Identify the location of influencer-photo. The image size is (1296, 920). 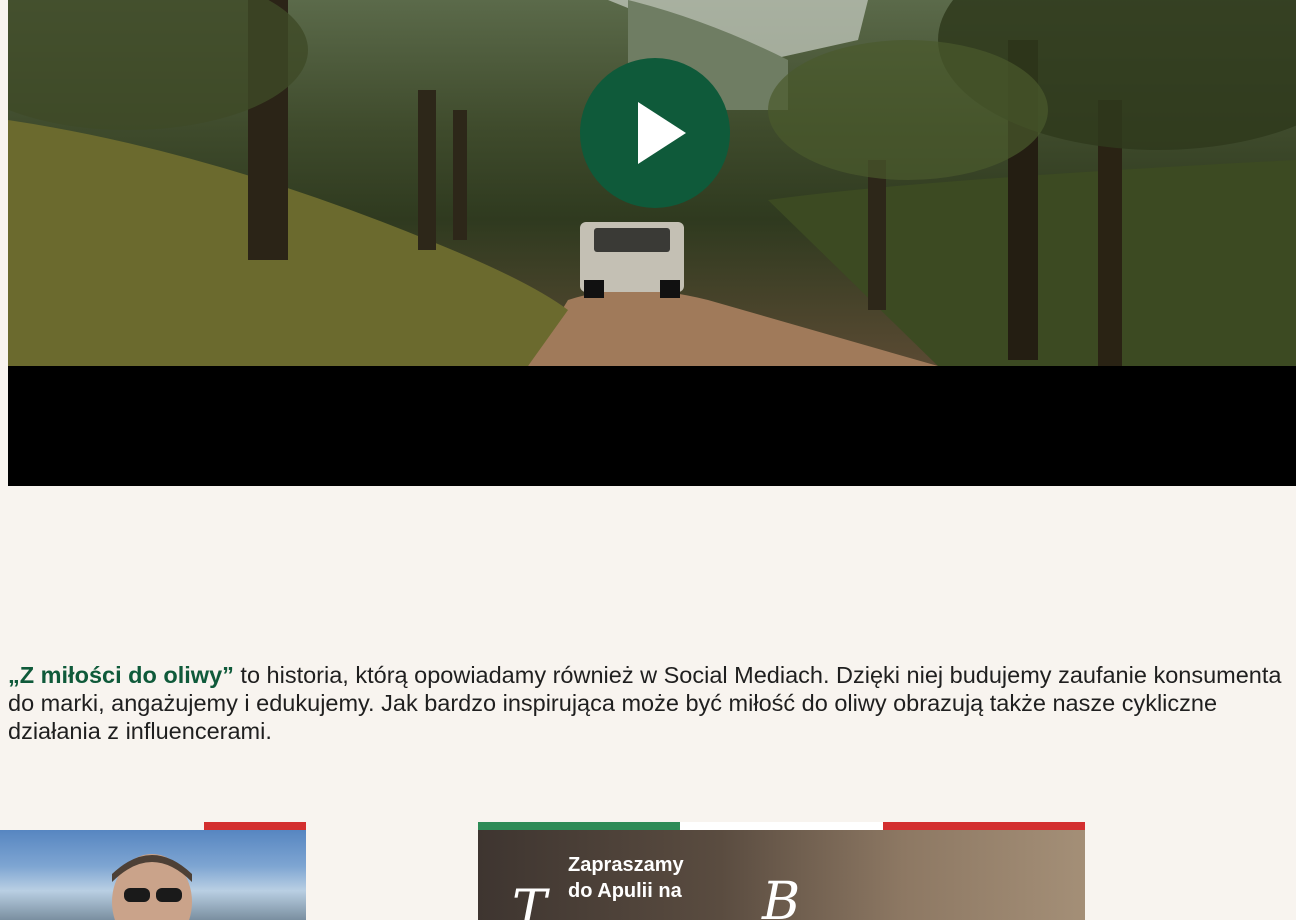
(152, 887).